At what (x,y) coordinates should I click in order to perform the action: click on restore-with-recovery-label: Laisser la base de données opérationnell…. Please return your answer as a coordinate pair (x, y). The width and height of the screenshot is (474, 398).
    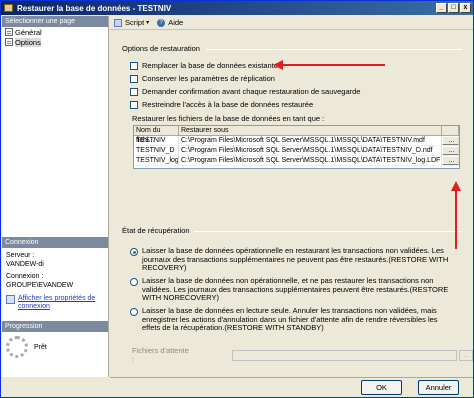
    Looking at the image, I should click on (295, 259).